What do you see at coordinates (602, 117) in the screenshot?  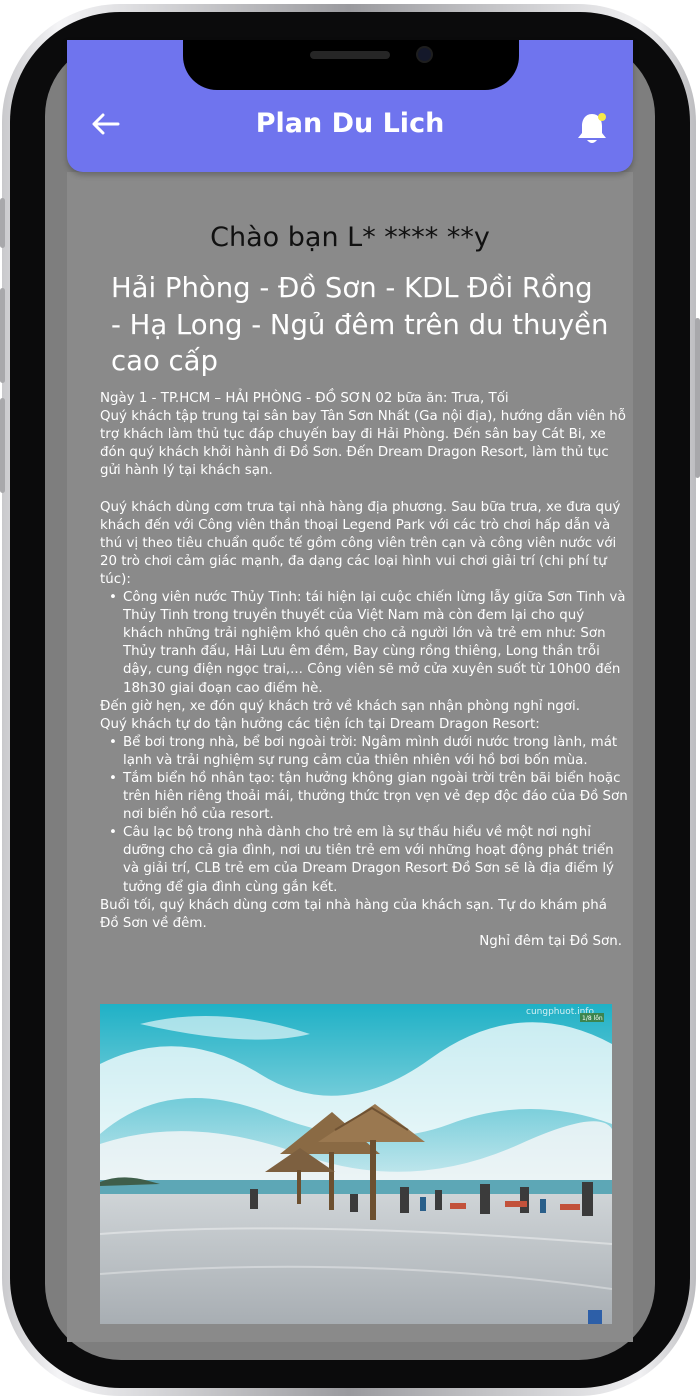 I see `notification-dot` at bounding box center [602, 117].